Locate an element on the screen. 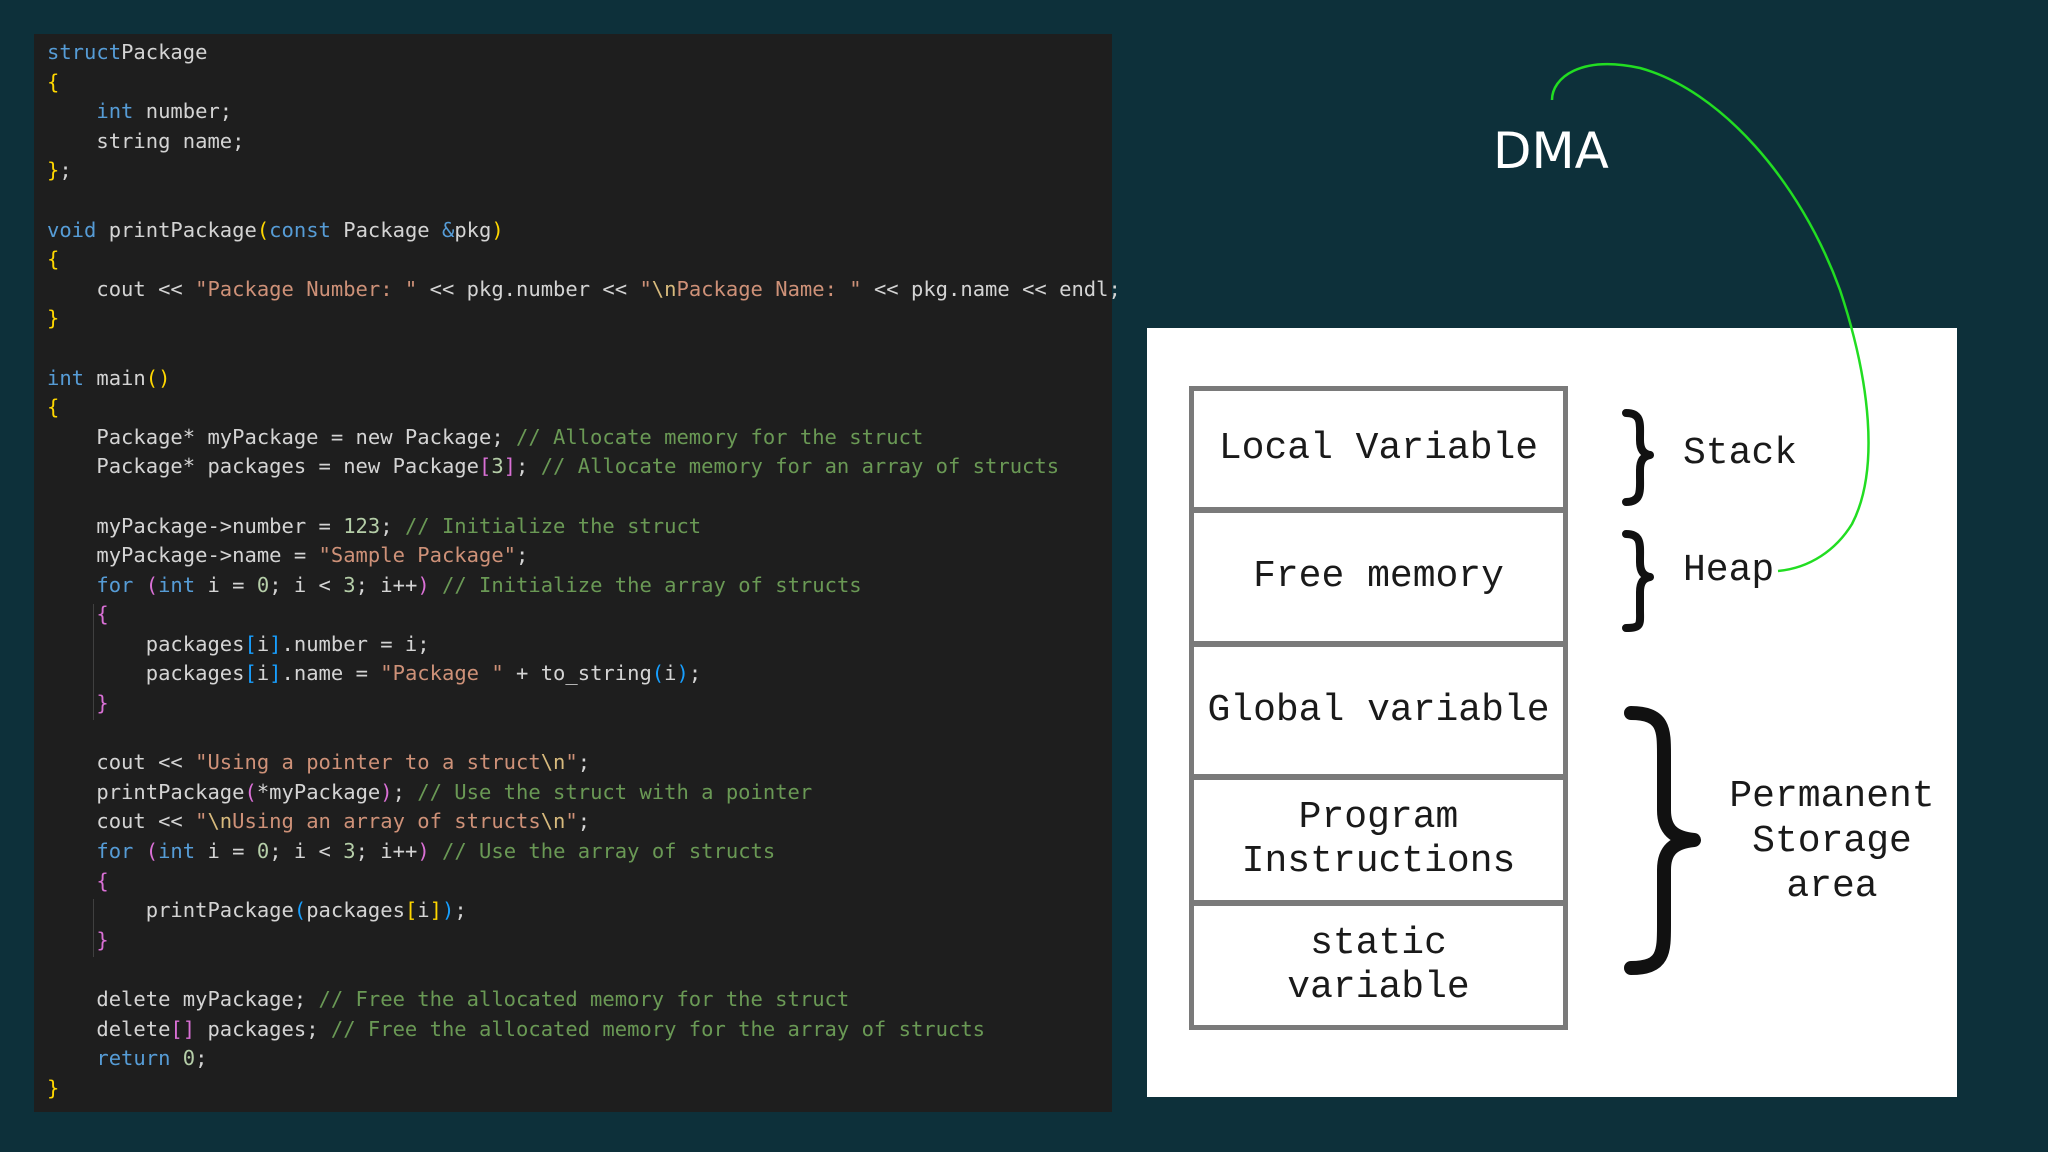 This screenshot has height=1152, width=2048. heap-brace-icon is located at coordinates (1638, 581).